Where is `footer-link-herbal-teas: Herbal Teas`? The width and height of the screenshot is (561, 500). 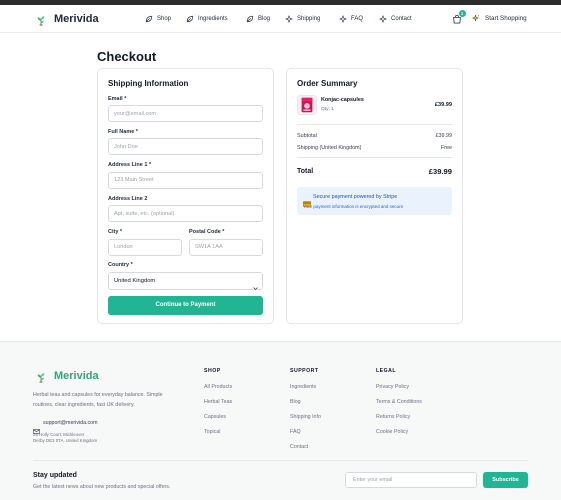 footer-link-herbal-teas: Herbal Teas is located at coordinates (218, 402).